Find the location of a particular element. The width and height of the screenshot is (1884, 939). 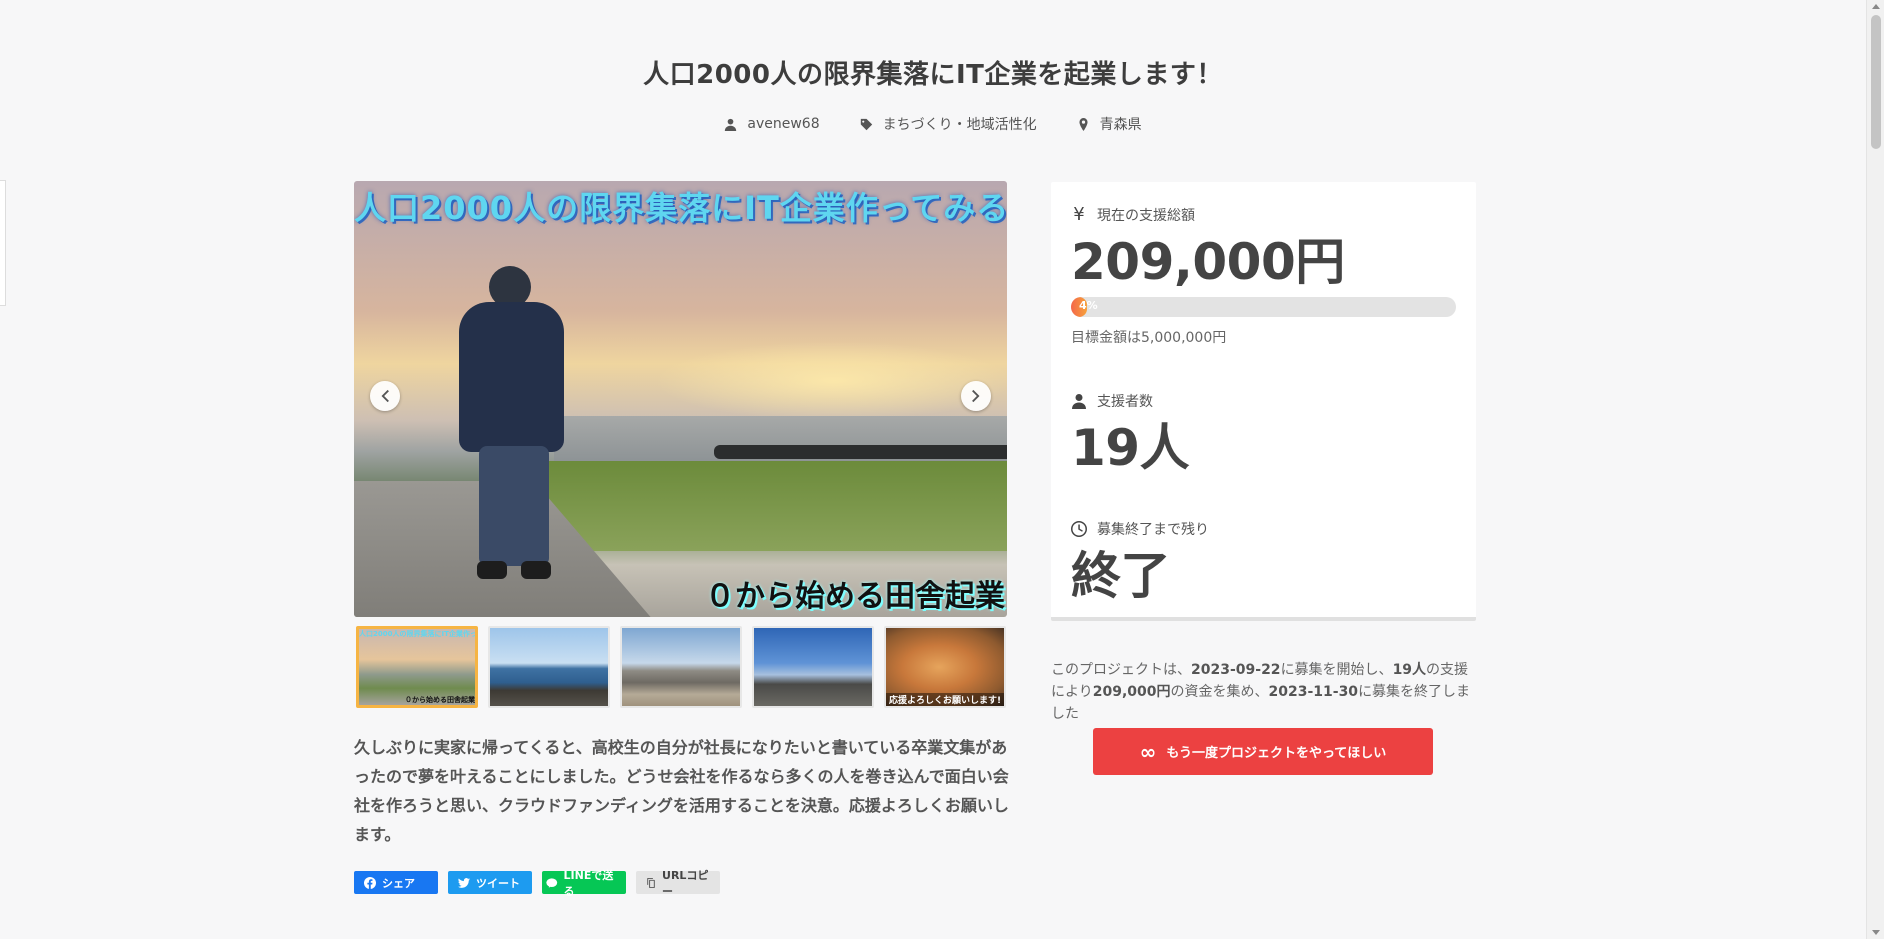

facebook-share-button: シェア is located at coordinates (396, 882).